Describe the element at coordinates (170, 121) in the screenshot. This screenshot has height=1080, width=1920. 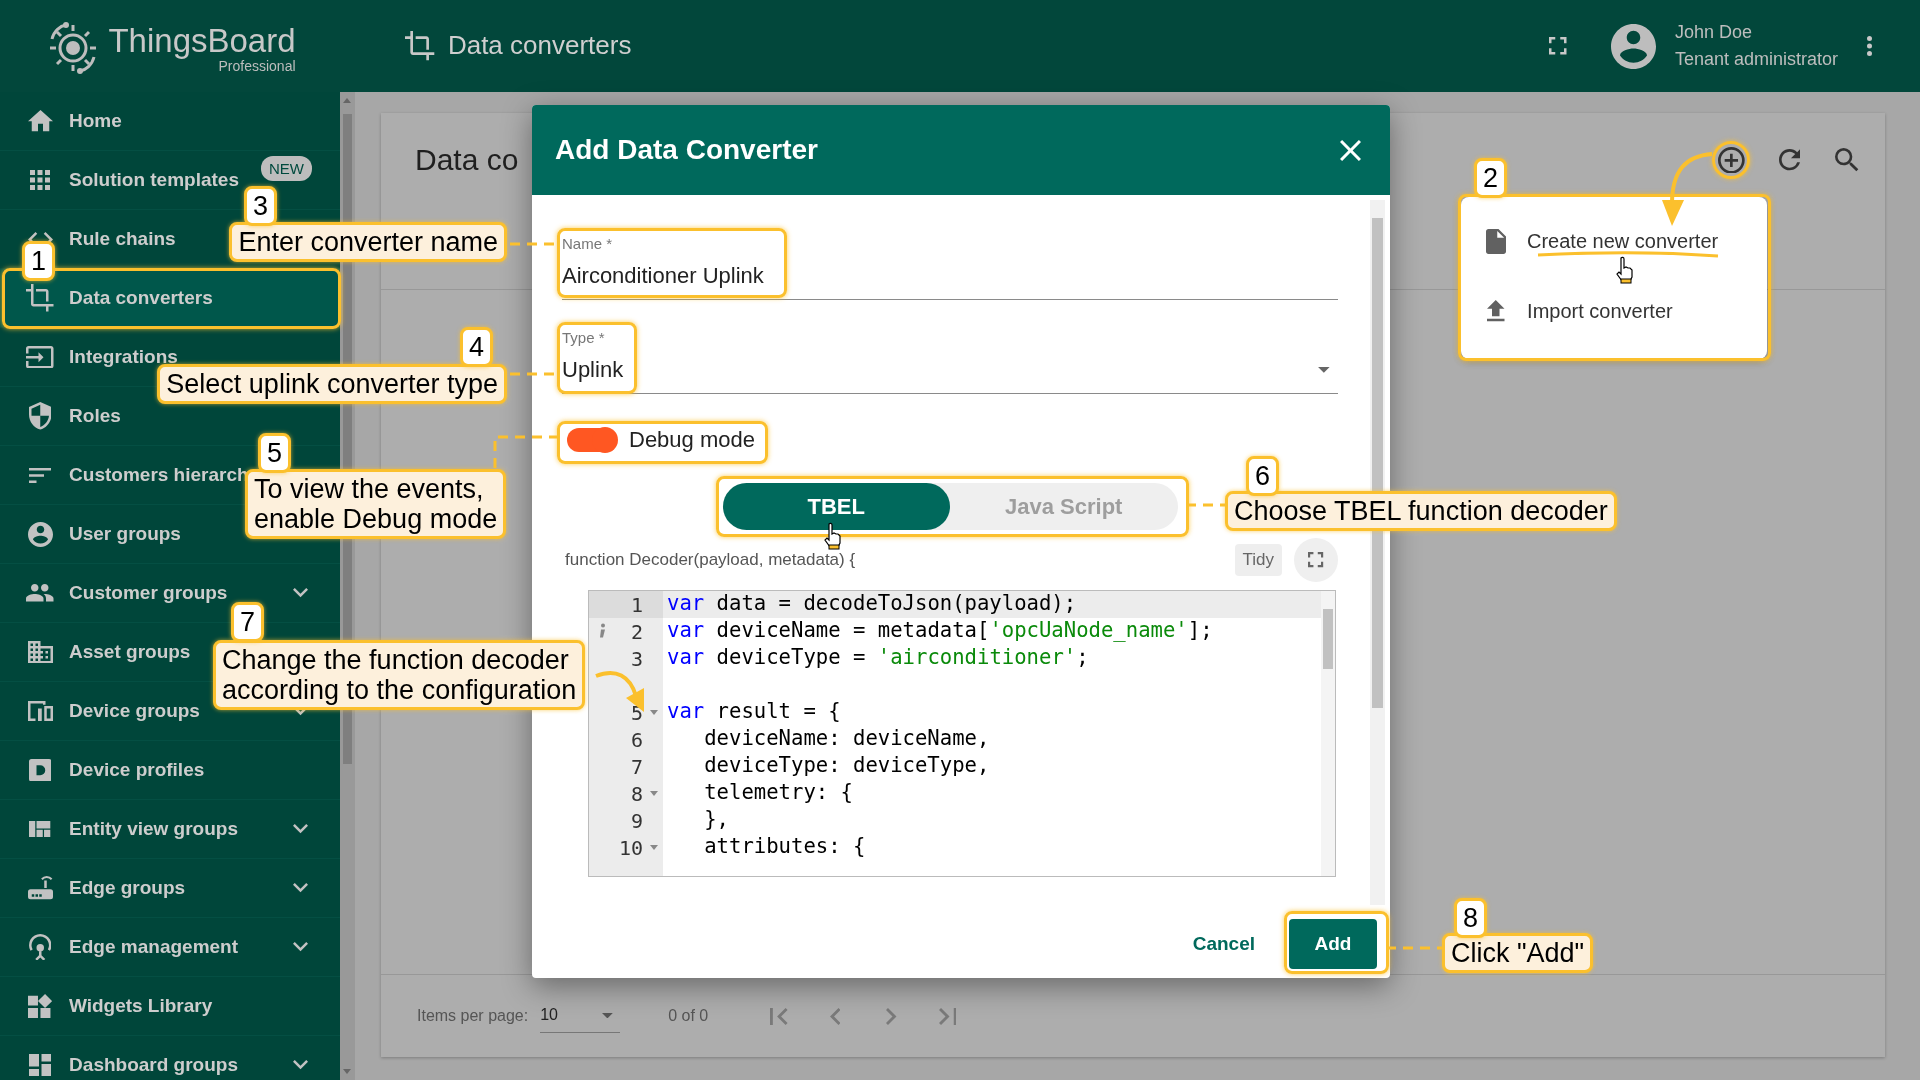
I see `sidebar-item: Home` at that location.